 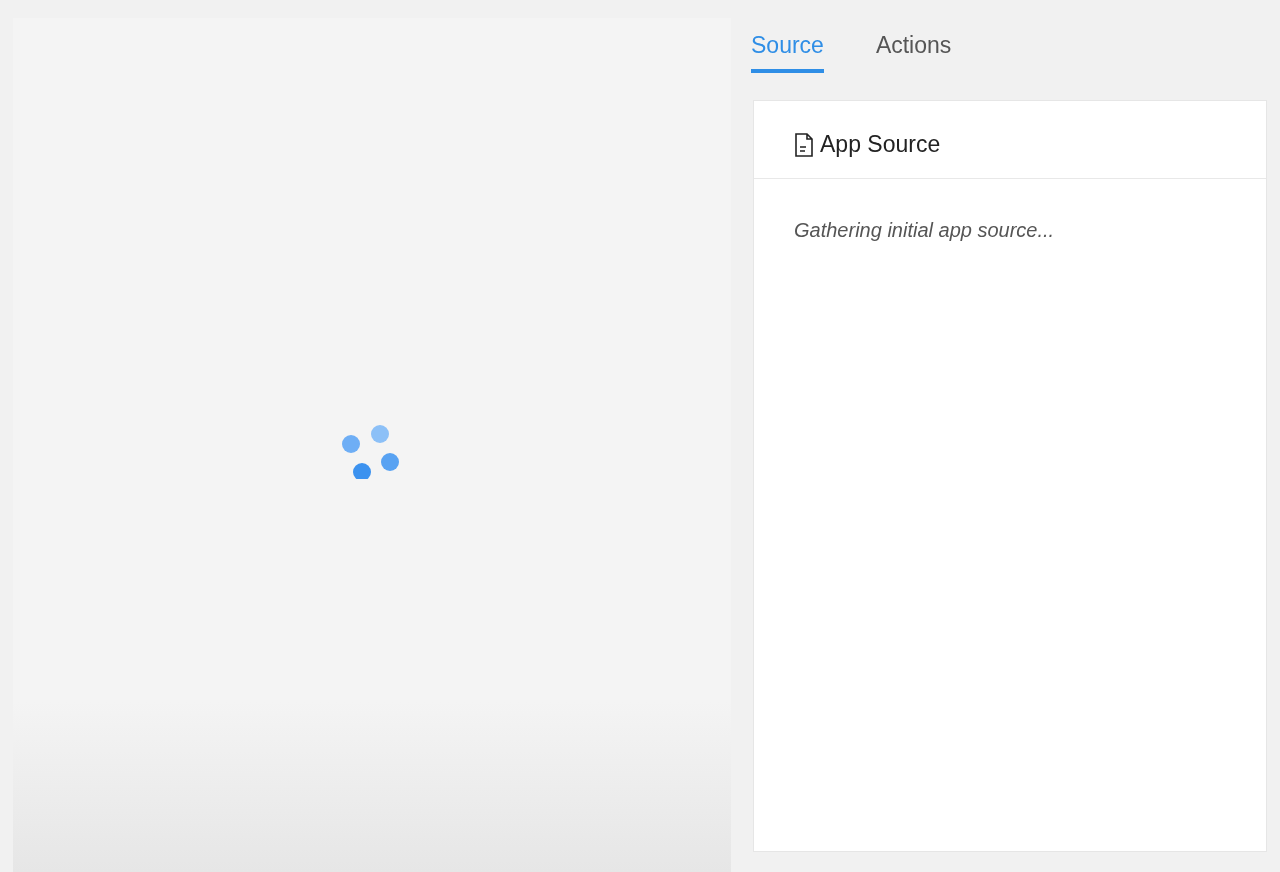 I want to click on document-icon, so click(x=804, y=144).